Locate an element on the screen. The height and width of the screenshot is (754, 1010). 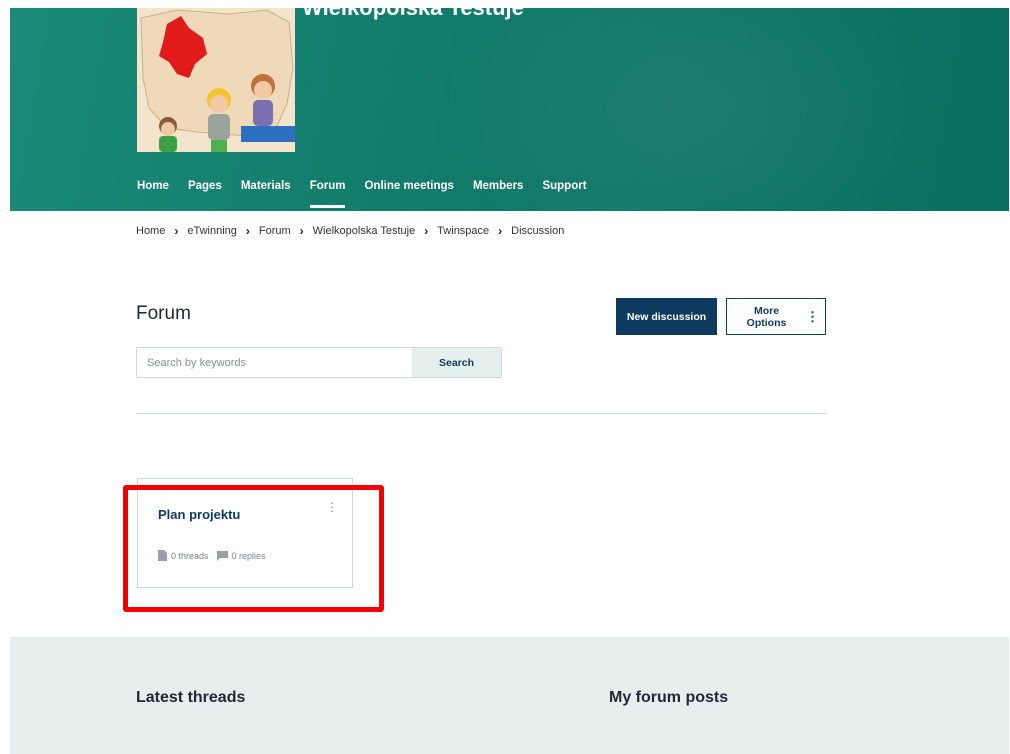
divider is located at coordinates (481, 413).